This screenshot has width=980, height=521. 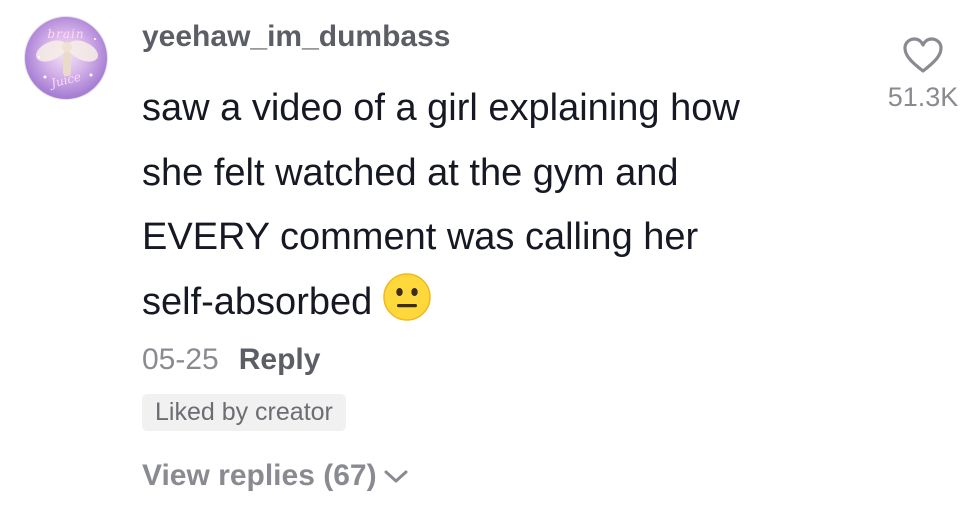 What do you see at coordinates (231, 360) in the screenshot?
I see `comment-meta: 05-25 Reply` at bounding box center [231, 360].